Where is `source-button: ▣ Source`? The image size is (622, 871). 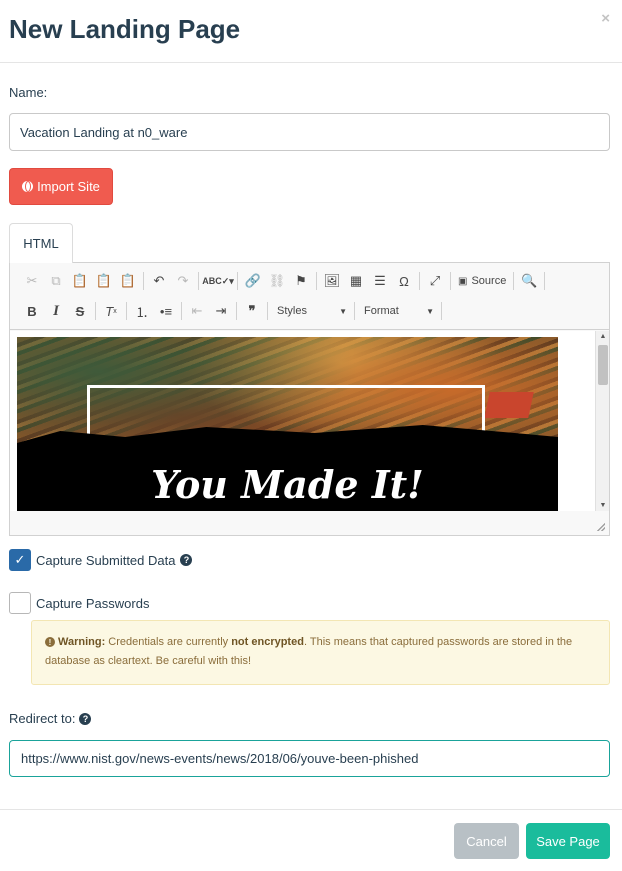 source-button: ▣ Source is located at coordinates (482, 281).